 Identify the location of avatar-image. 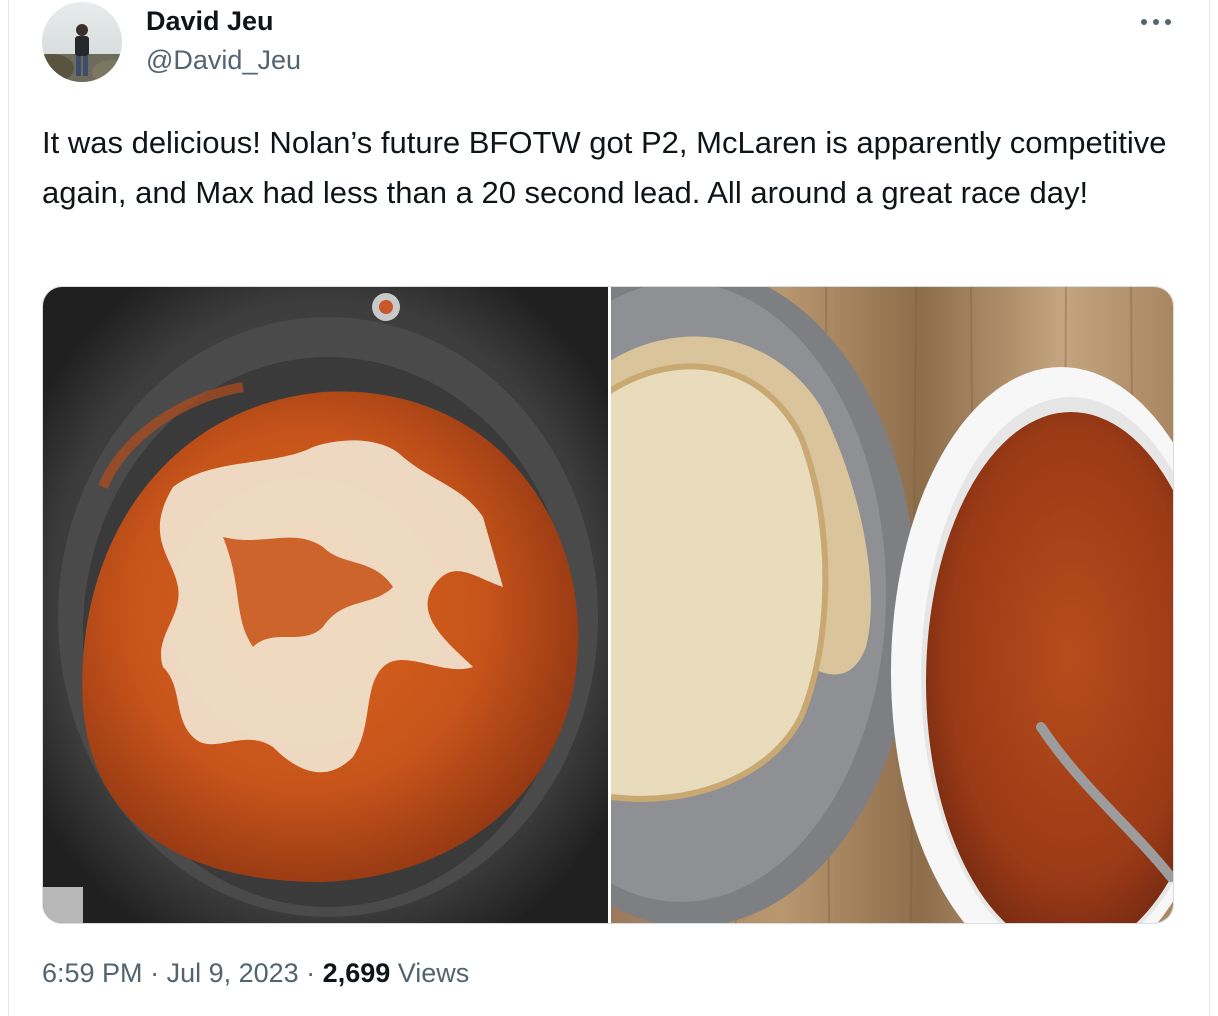
(82, 42).